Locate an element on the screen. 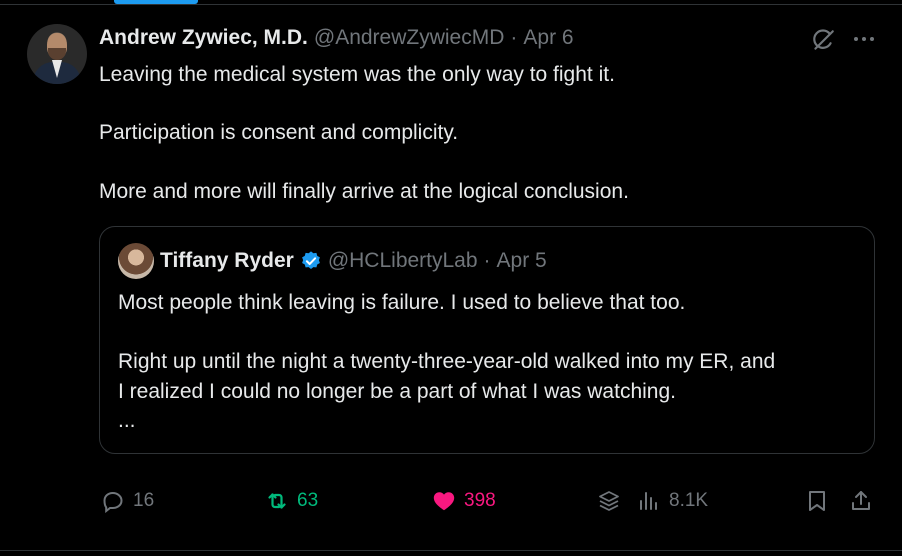 This screenshot has width=902, height=556. views-button: 8.1K is located at coordinates (672, 501).